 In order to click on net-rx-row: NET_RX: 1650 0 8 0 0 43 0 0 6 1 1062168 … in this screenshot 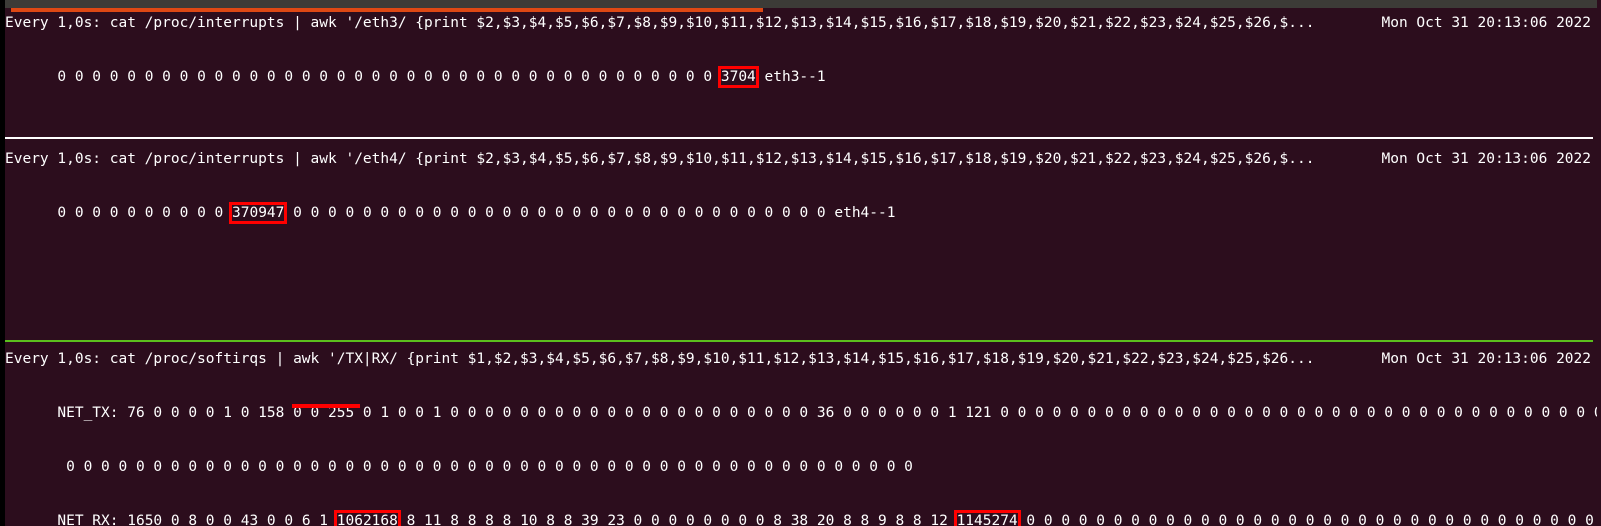, I will do `click(801, 510)`.